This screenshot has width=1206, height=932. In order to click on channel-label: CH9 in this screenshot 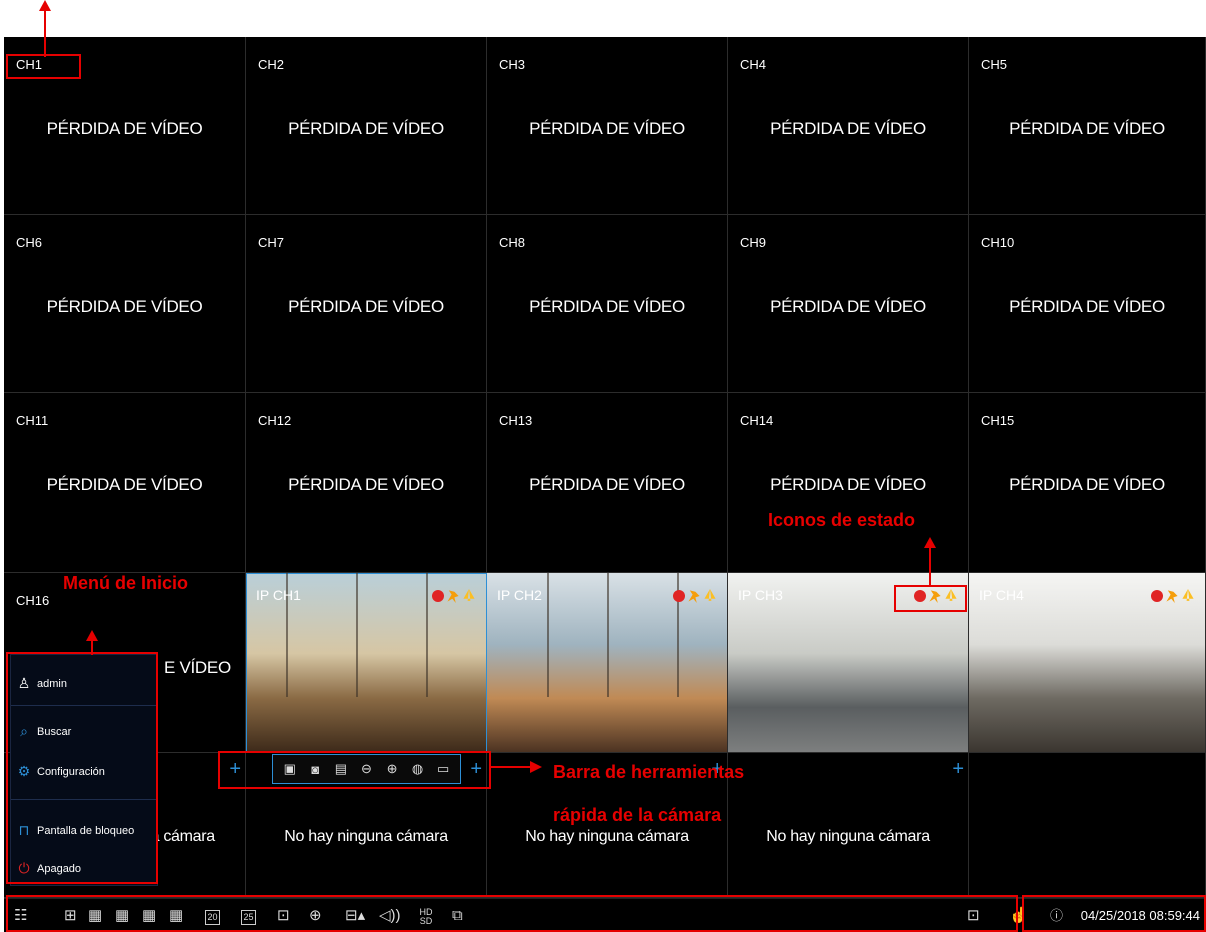, I will do `click(753, 242)`.